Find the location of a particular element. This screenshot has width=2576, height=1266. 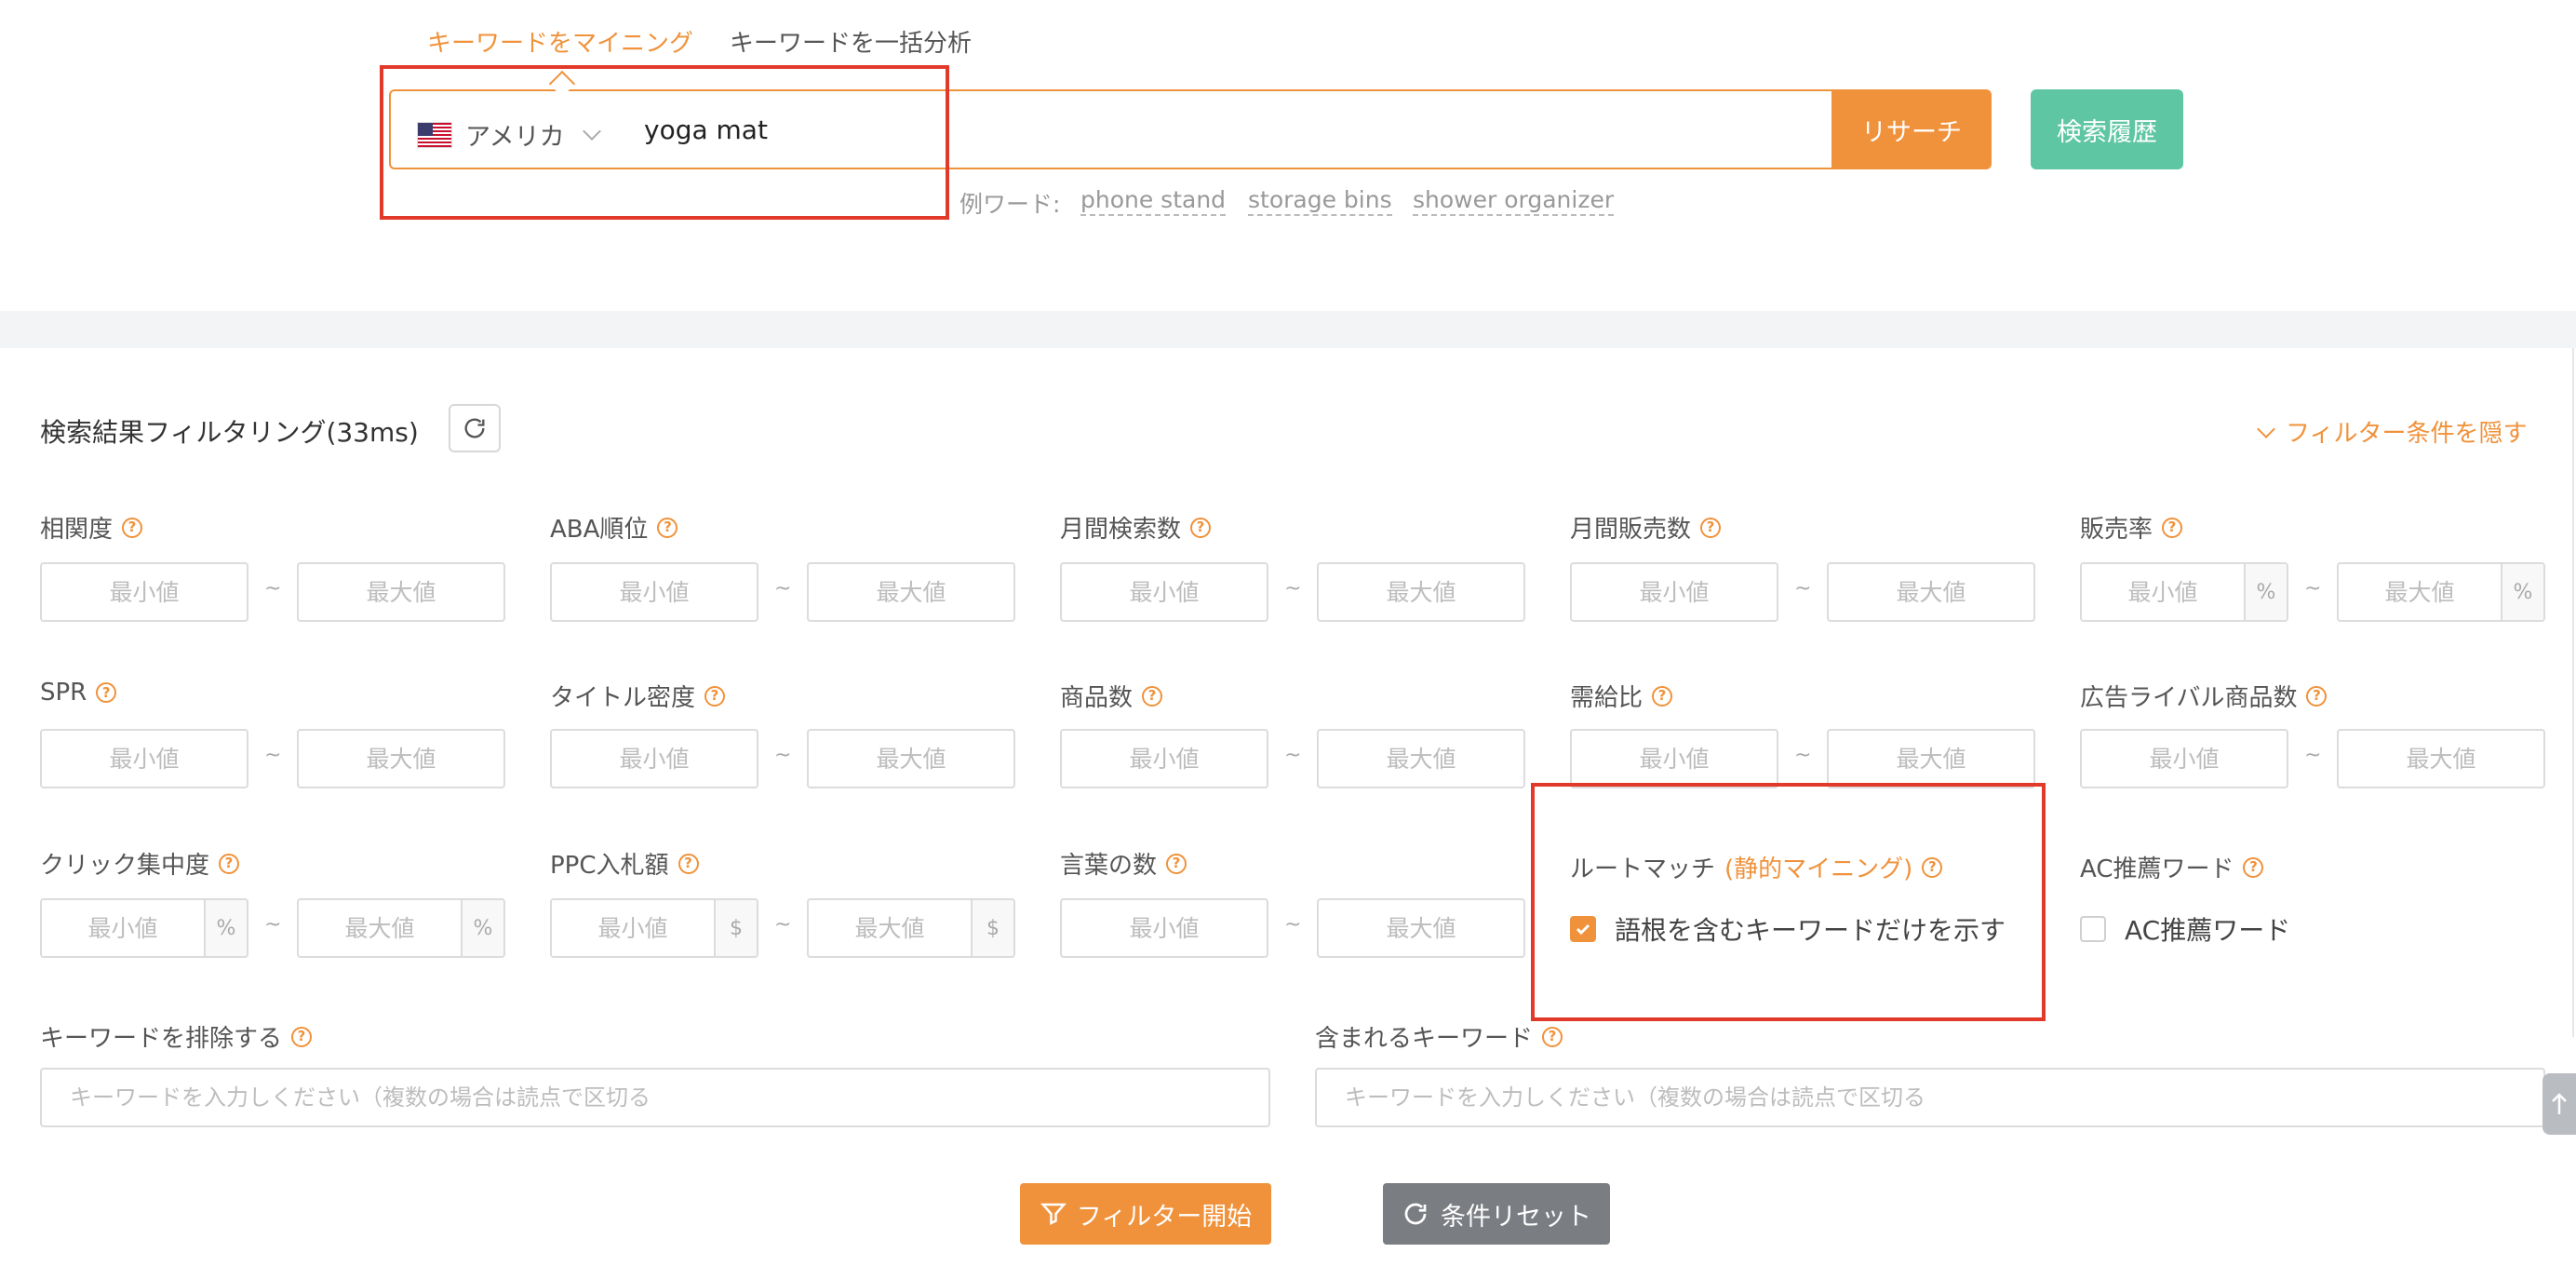

research-button: リサーチ is located at coordinates (1912, 129).